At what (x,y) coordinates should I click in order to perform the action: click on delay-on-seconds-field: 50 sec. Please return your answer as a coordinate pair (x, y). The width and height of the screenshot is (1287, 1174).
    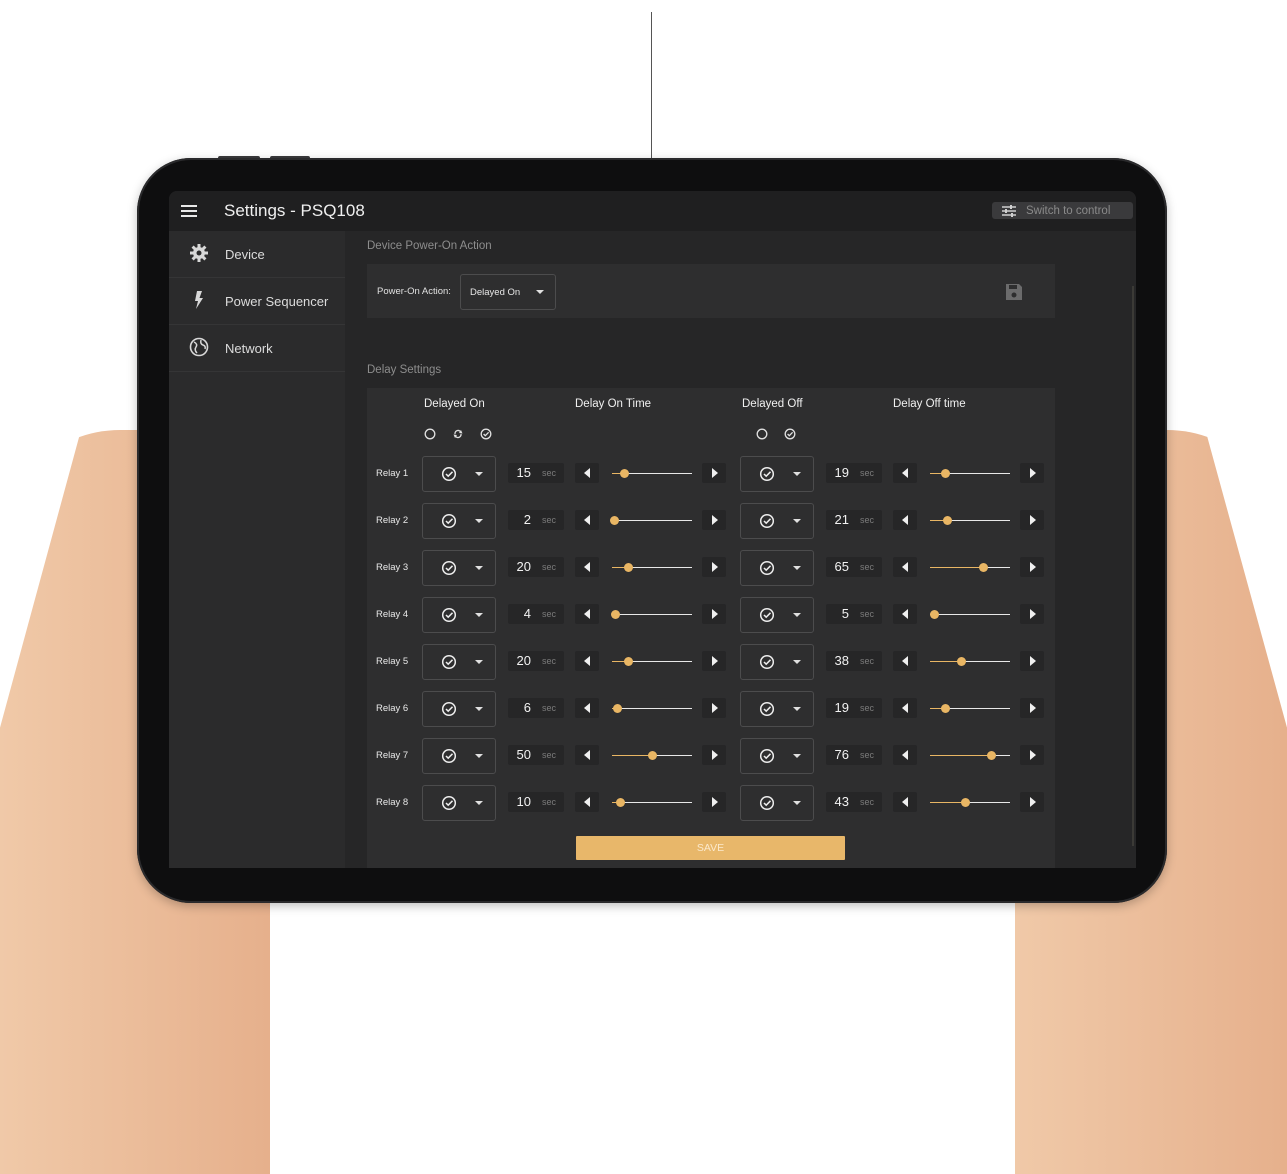
    Looking at the image, I should click on (536, 755).